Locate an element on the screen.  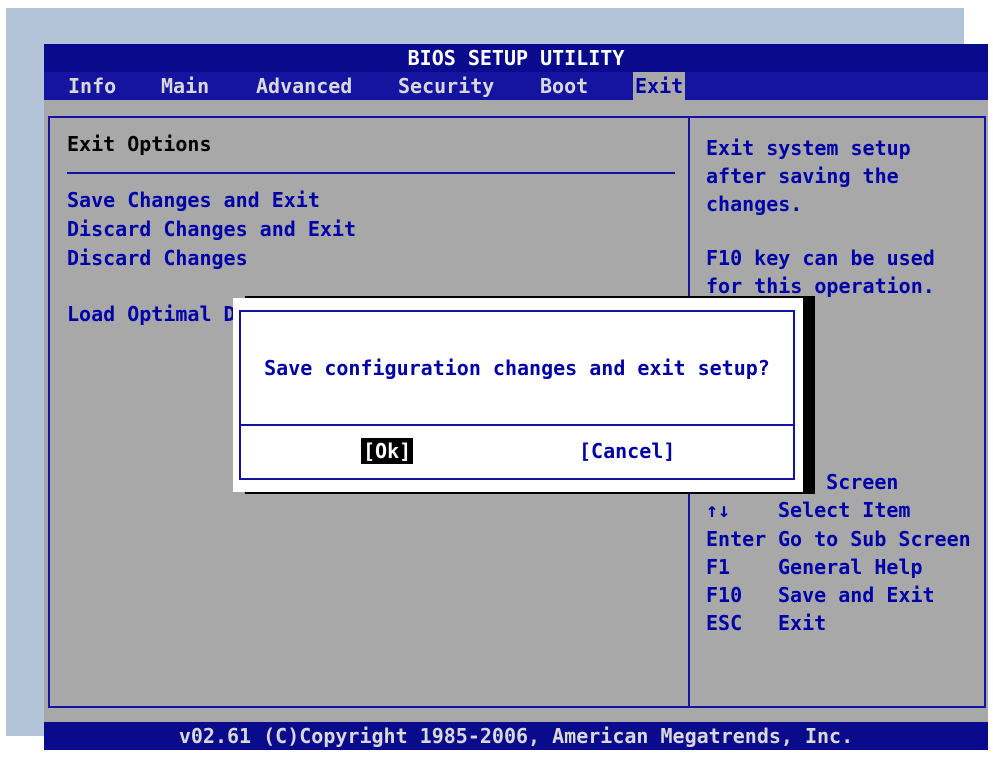
help-line: changes. is located at coordinates (754, 204).